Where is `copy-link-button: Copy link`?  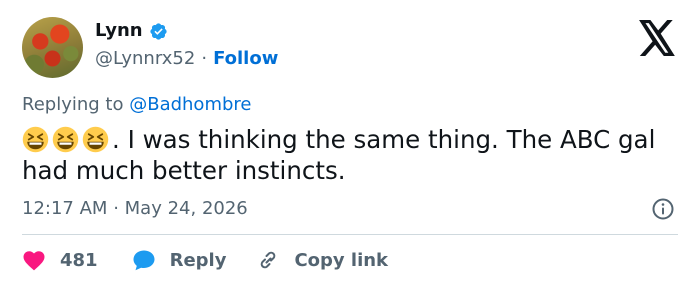
copy-link-button: Copy link is located at coordinates (322, 260).